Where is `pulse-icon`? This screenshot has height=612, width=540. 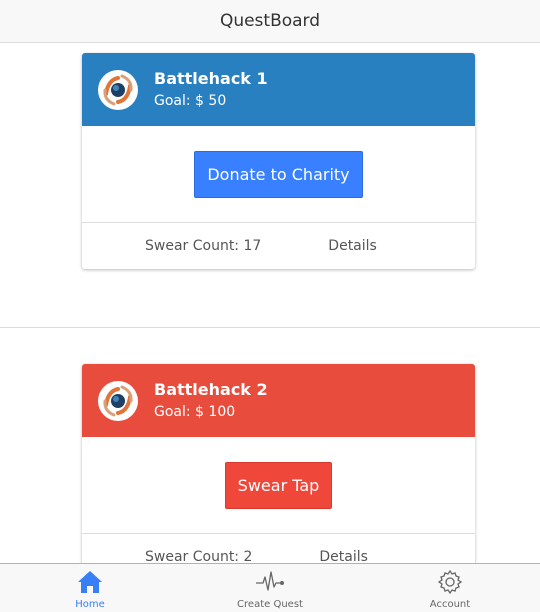 pulse-icon is located at coordinates (270, 582).